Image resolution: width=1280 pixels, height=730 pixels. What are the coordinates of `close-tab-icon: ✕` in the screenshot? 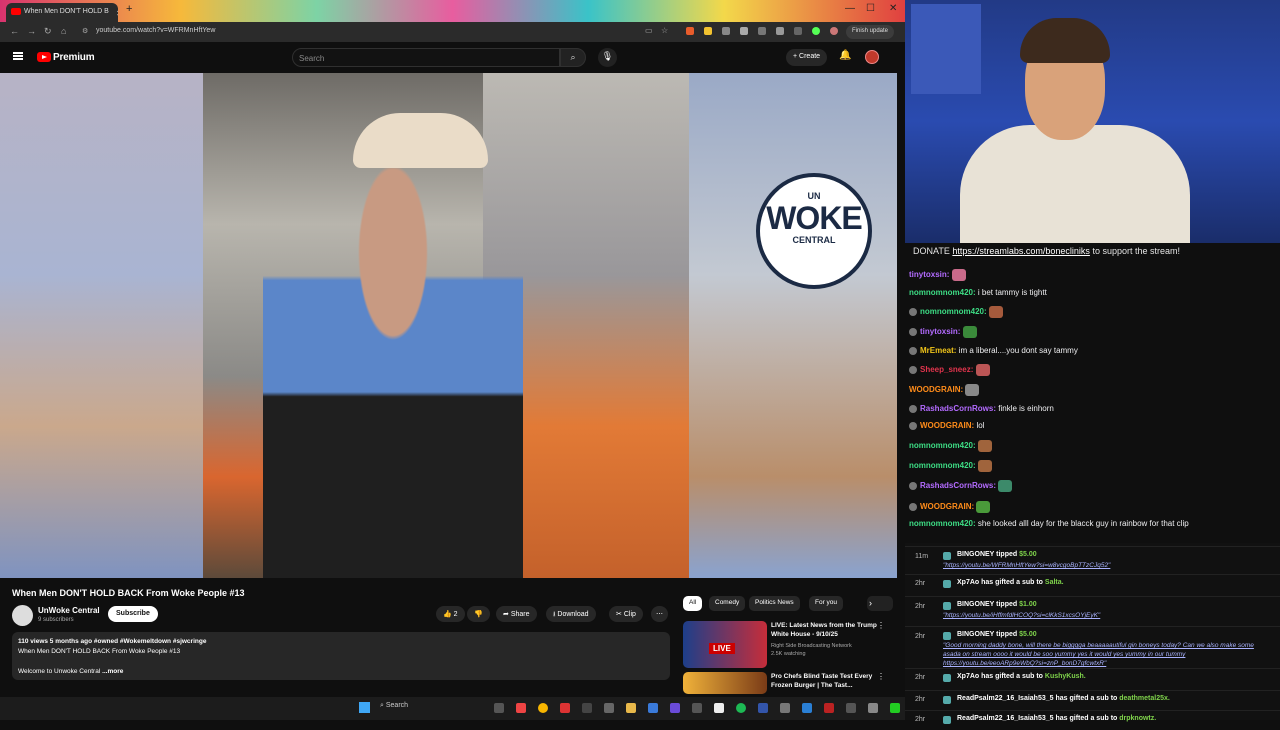 It's located at (117, 13).